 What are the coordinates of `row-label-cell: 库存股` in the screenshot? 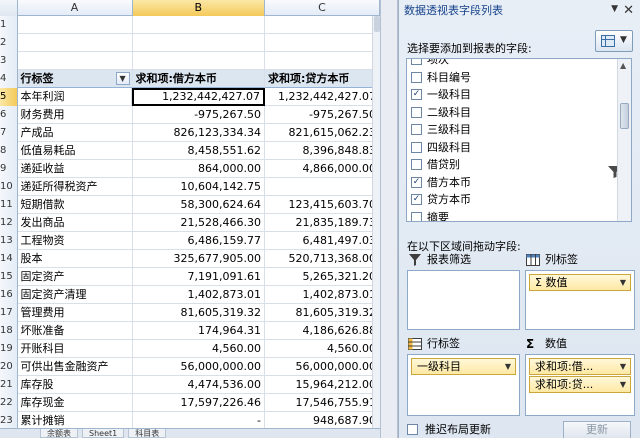 It's located at (75, 385).